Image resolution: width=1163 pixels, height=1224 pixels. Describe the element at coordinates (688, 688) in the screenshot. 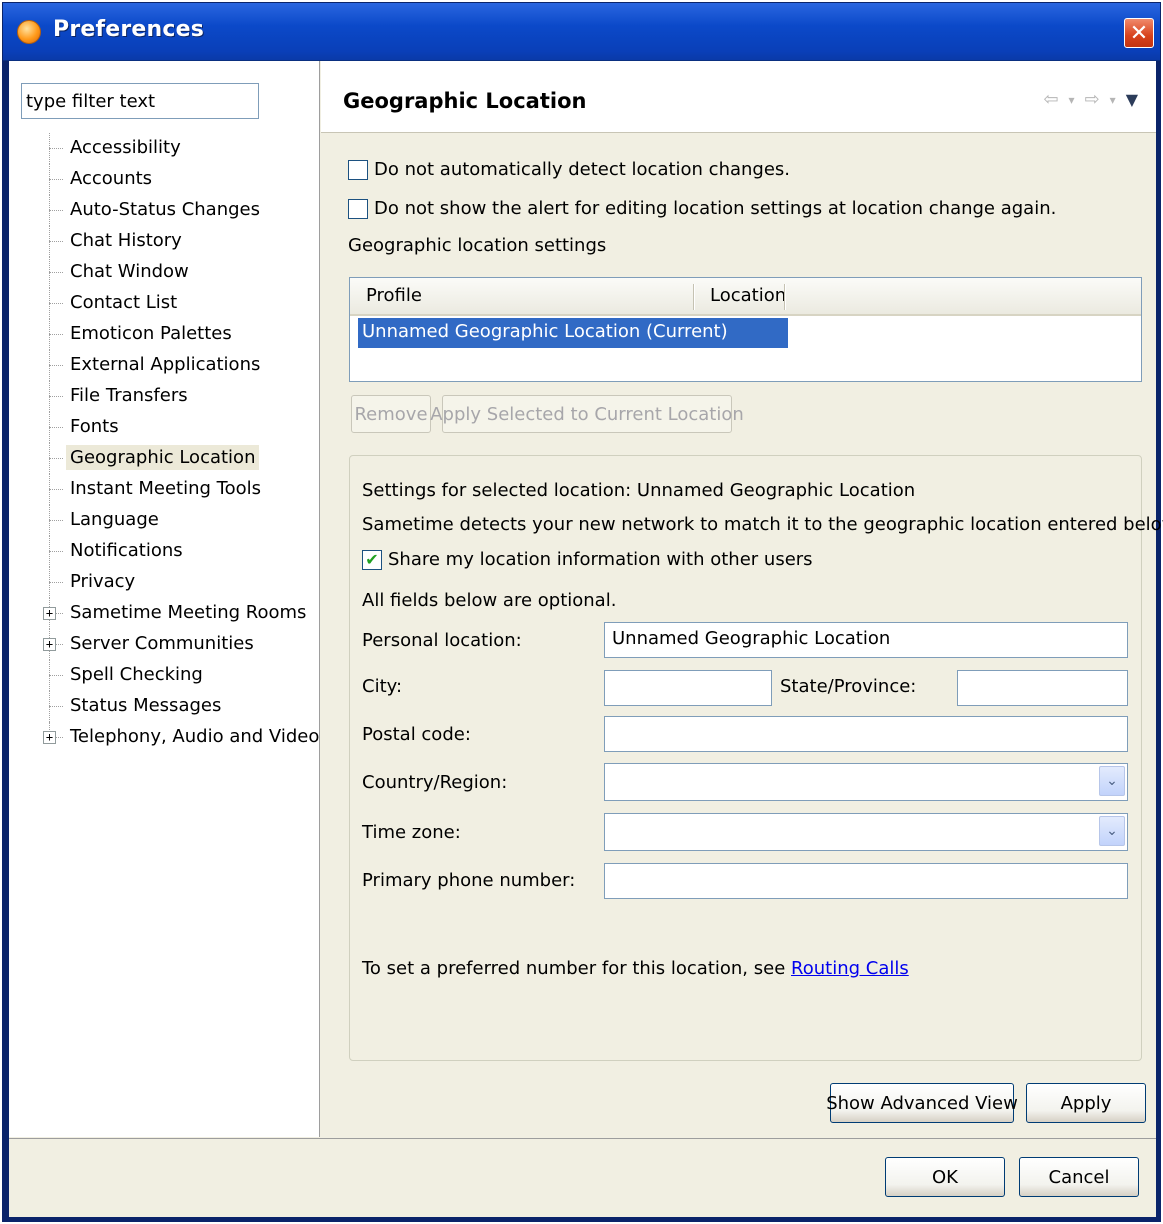

I see `city-input` at that location.